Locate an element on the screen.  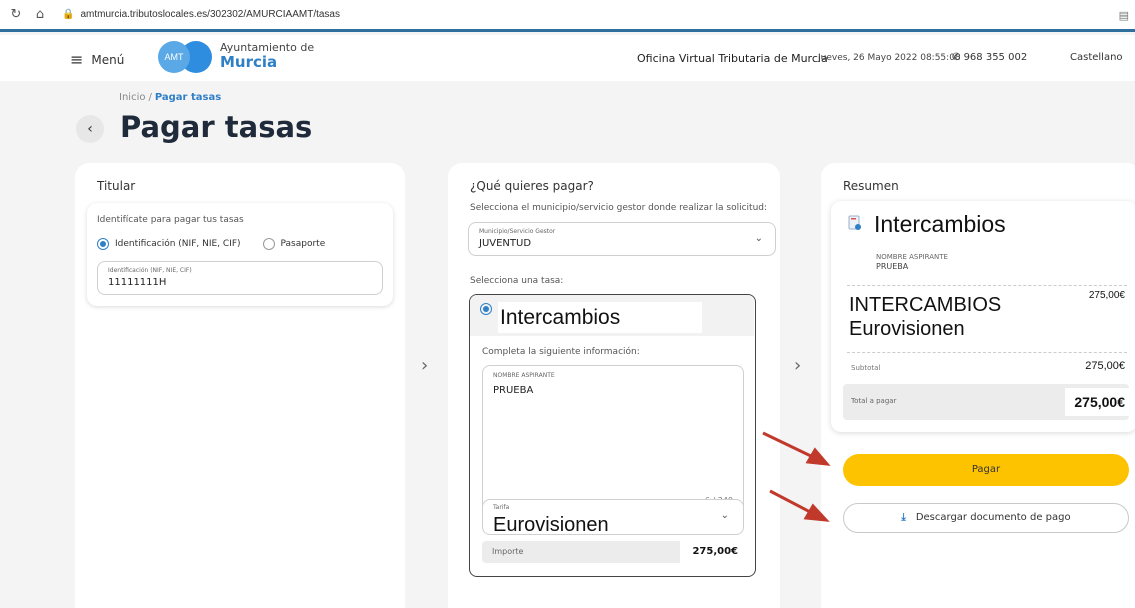
download-button-label: Descargar documento de pago is located at coordinates (993, 517).